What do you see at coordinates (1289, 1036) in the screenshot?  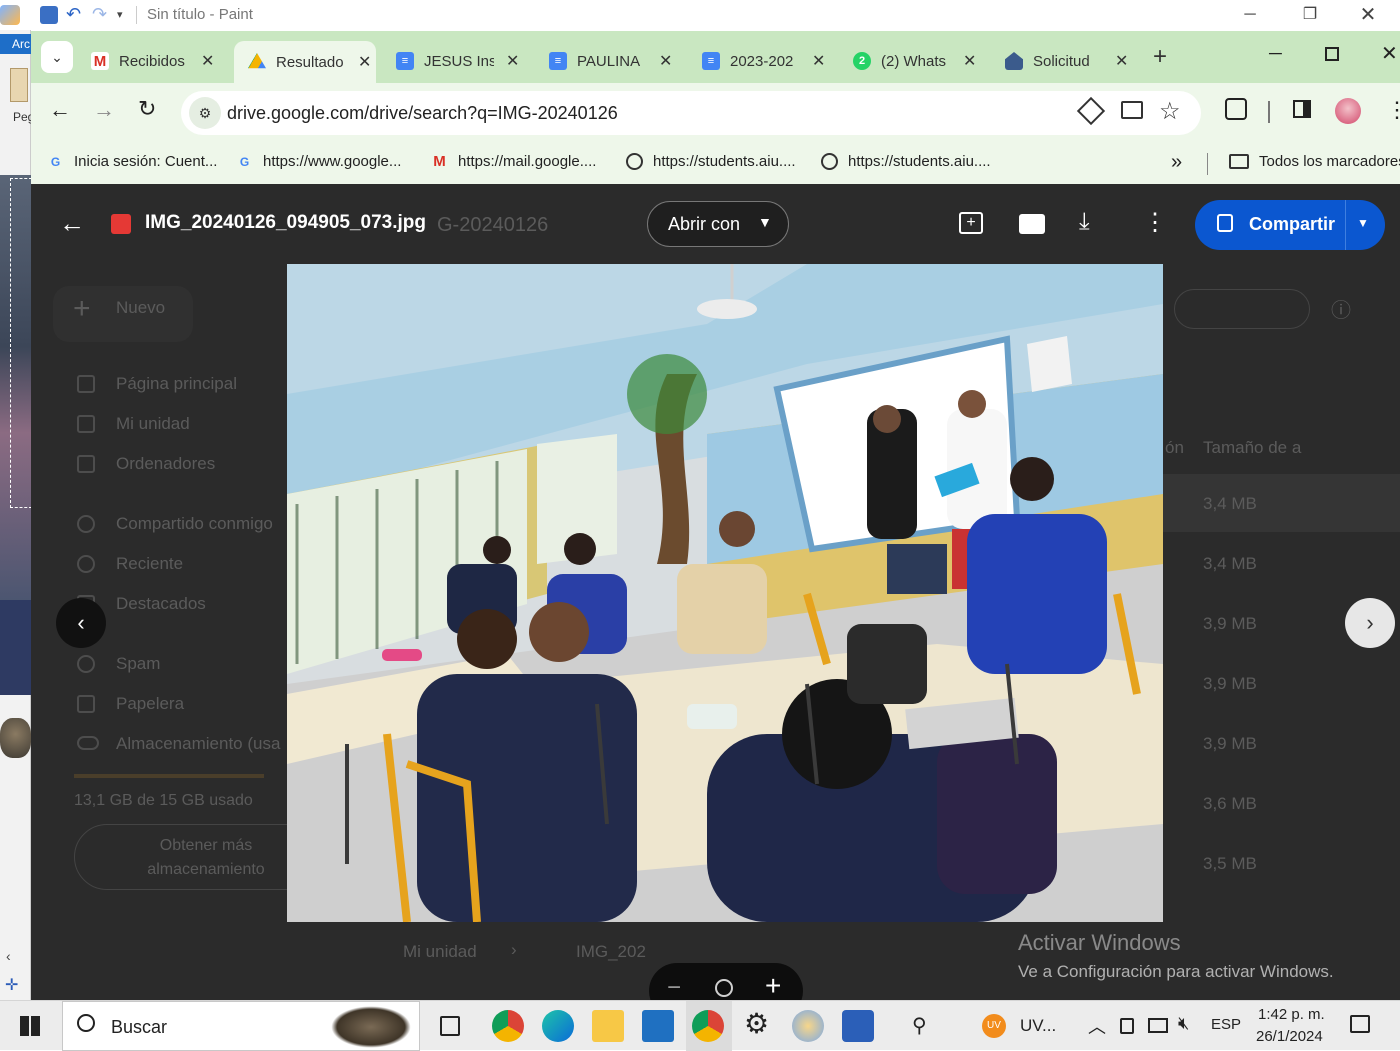 I see `clock-date: 26/1/2024` at bounding box center [1289, 1036].